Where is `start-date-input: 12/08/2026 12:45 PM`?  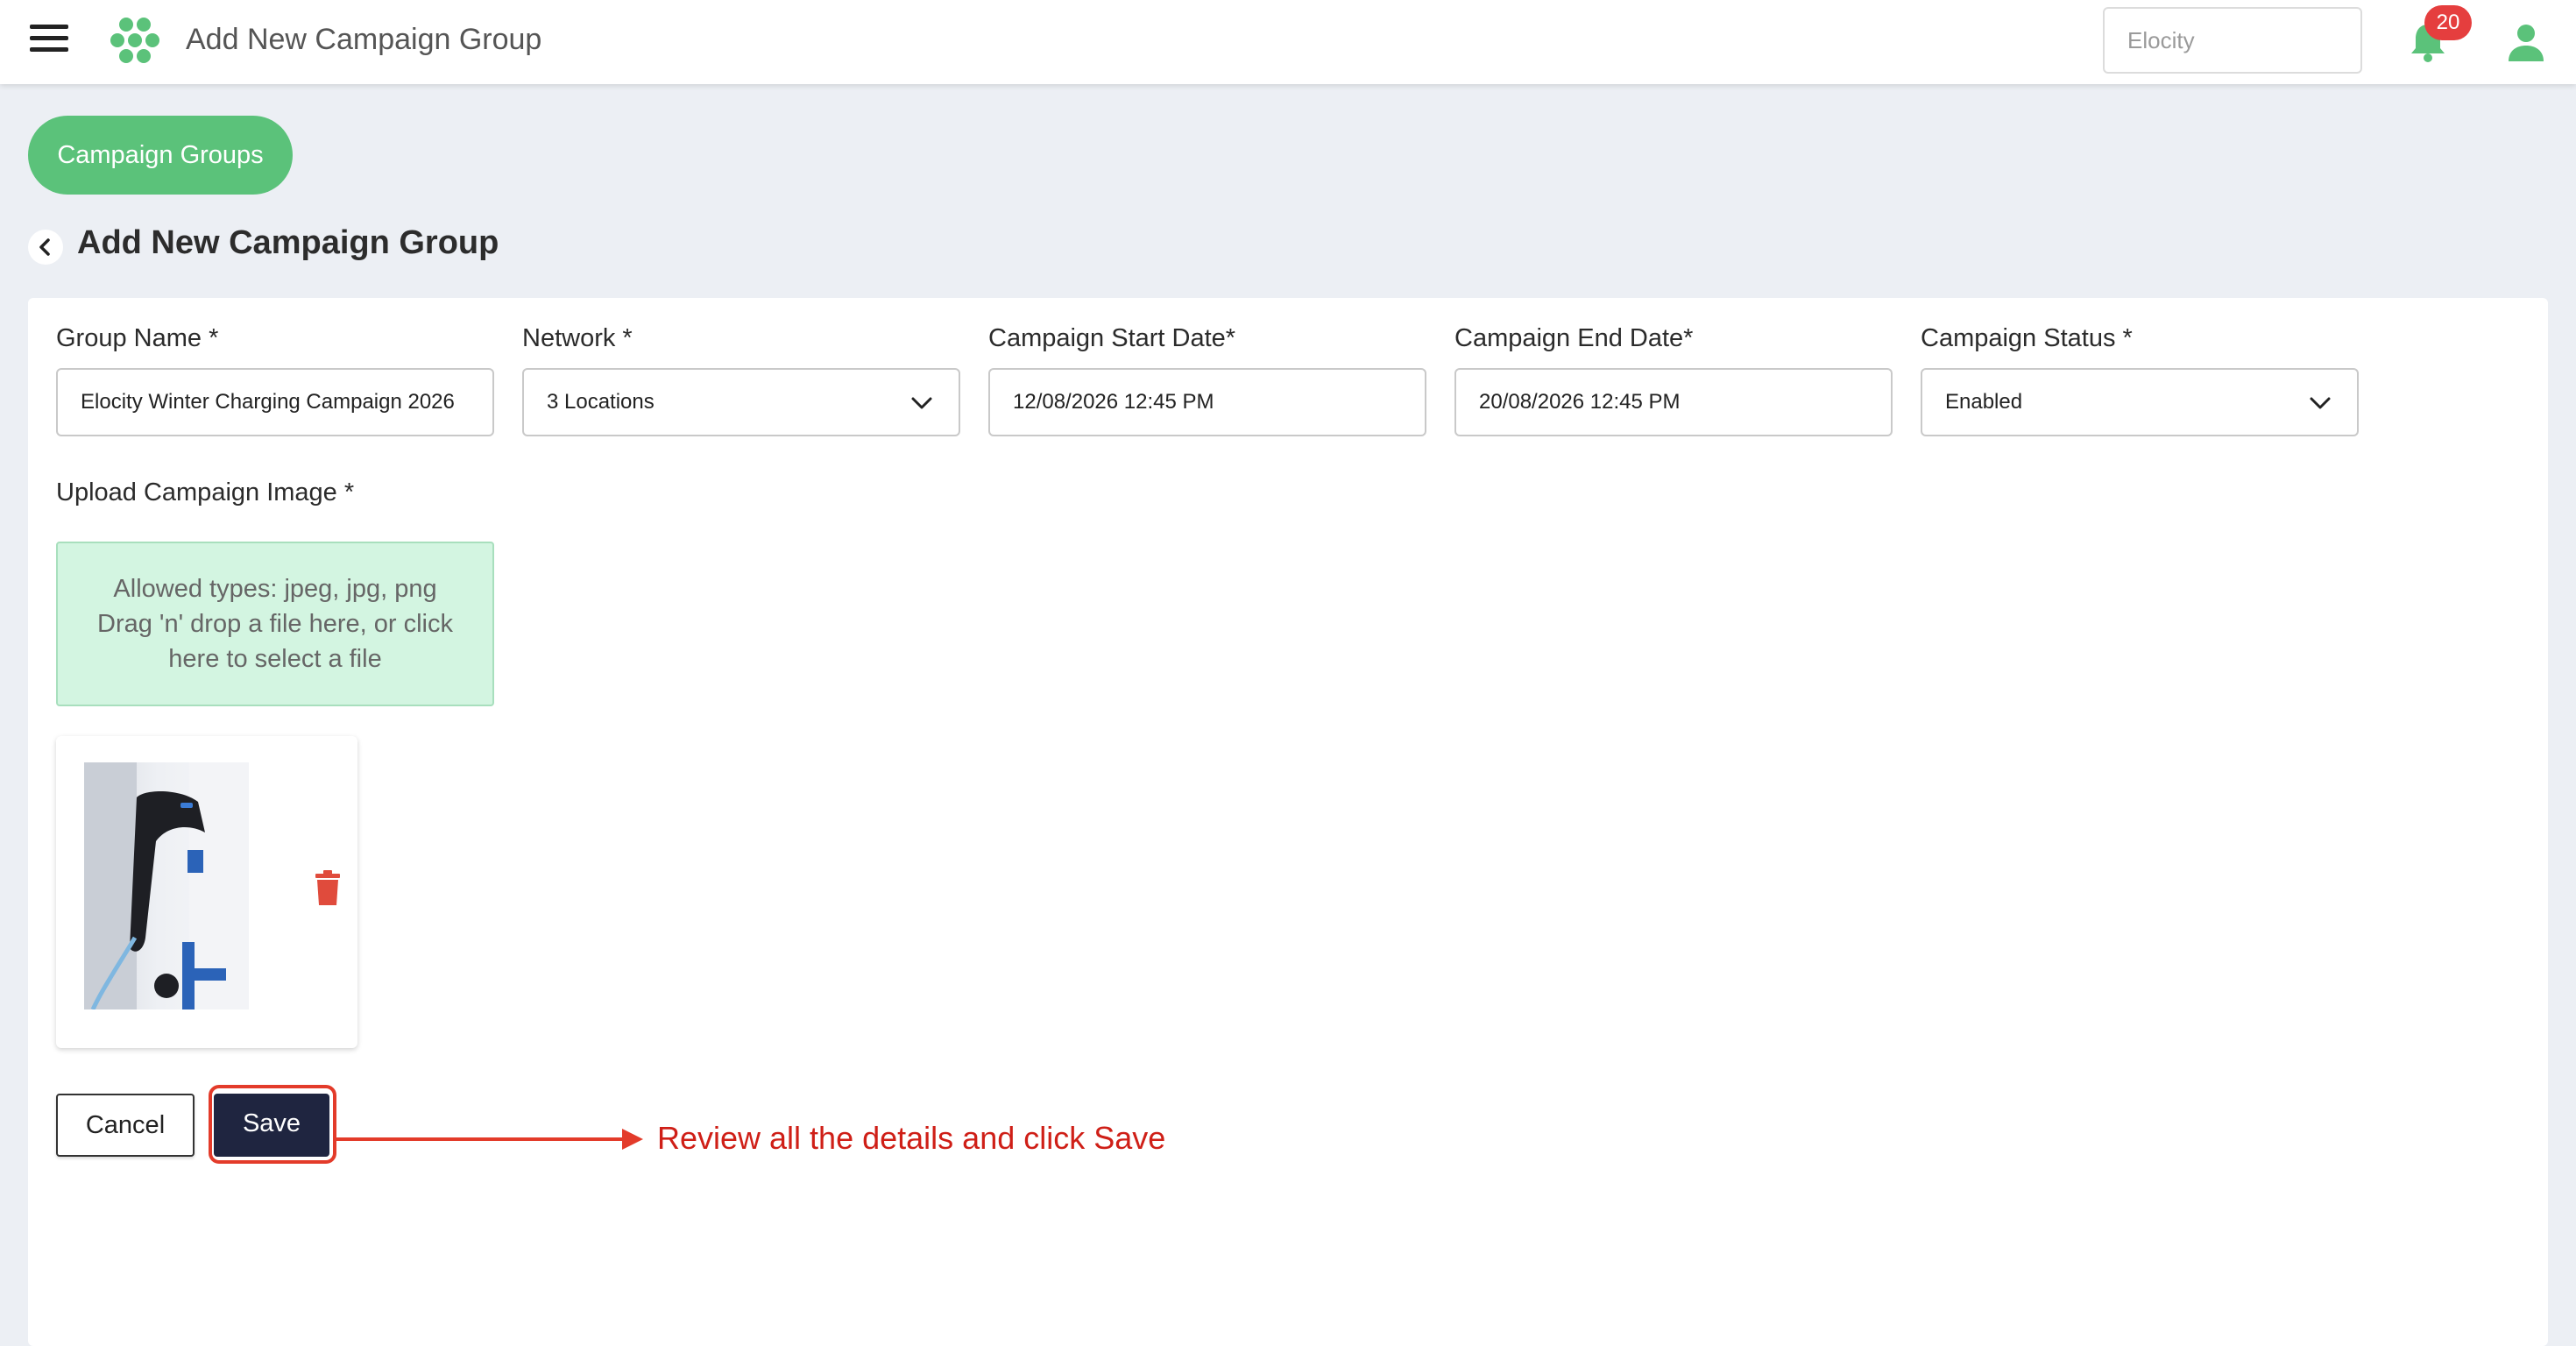 start-date-input: 12/08/2026 12:45 PM is located at coordinates (1207, 402).